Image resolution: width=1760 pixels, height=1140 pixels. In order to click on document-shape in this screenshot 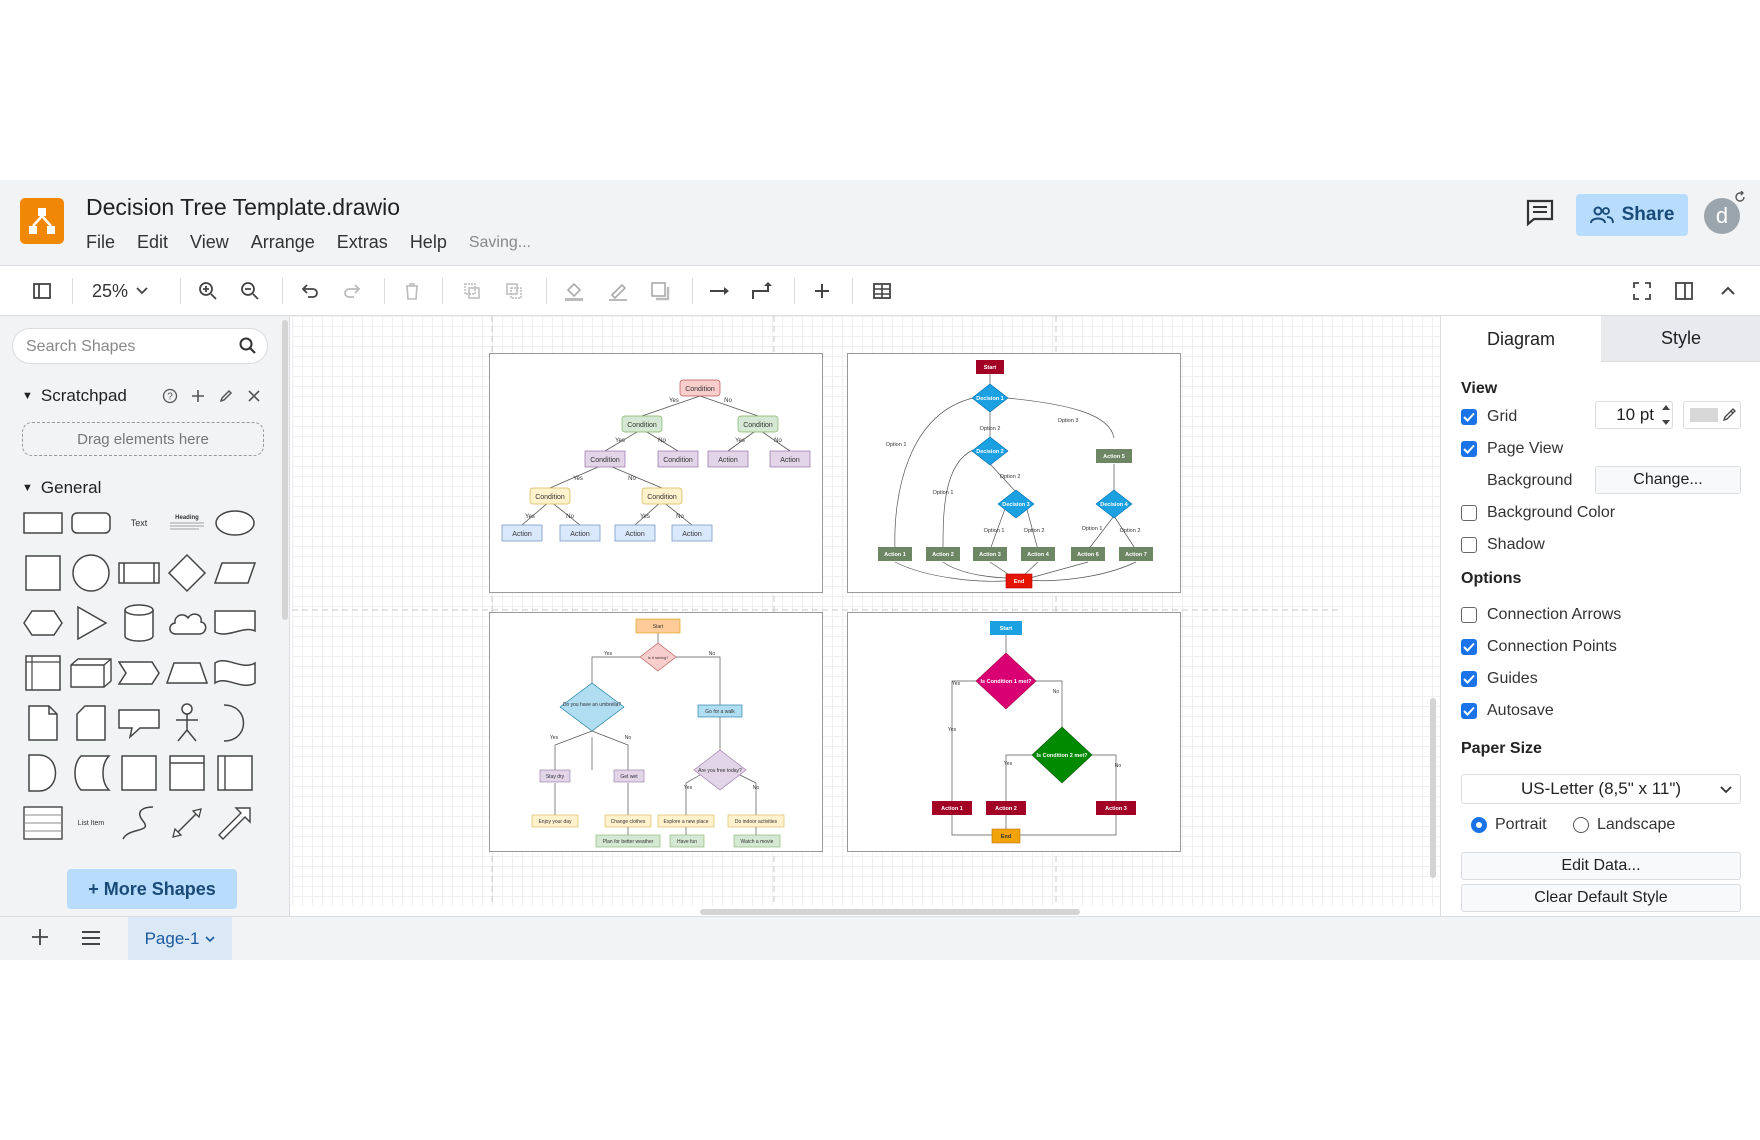, I will do `click(235, 623)`.